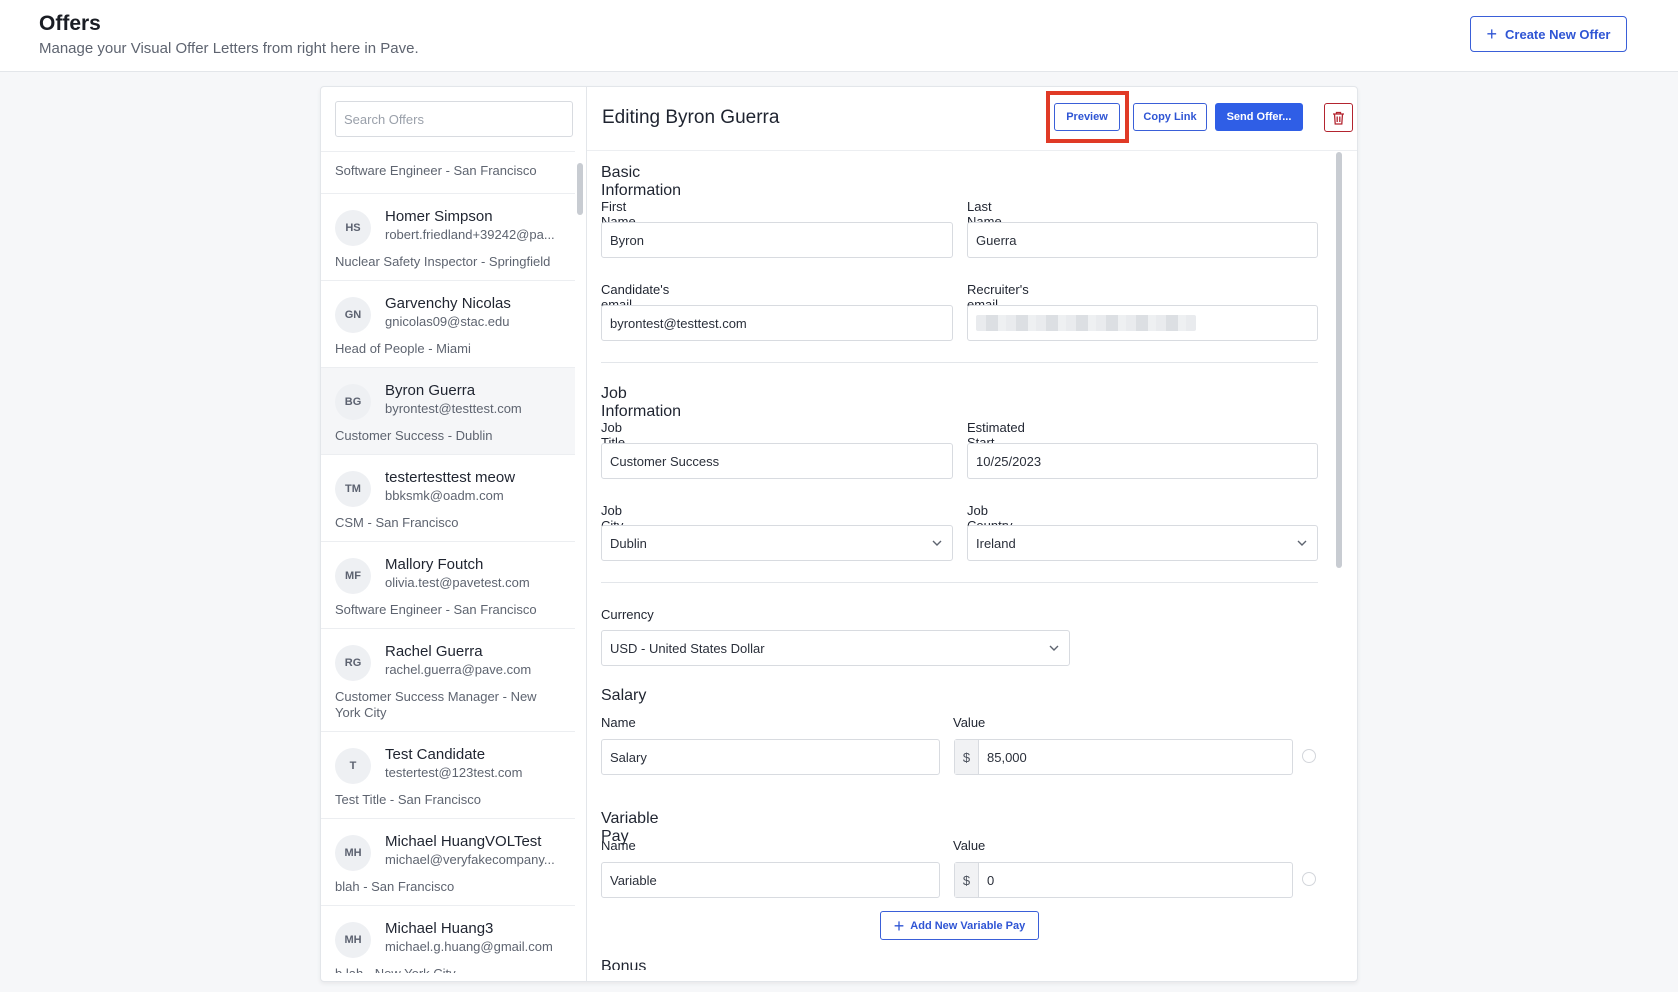 The width and height of the screenshot is (1678, 992). I want to click on avatar: BG, so click(353, 402).